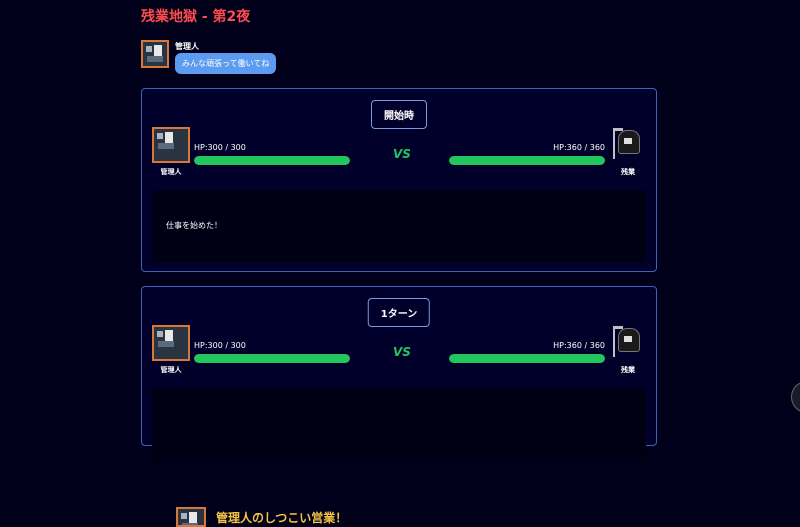  What do you see at coordinates (226, 63) in the screenshot?
I see `speech-bubble: みんな頑張って働いてね` at bounding box center [226, 63].